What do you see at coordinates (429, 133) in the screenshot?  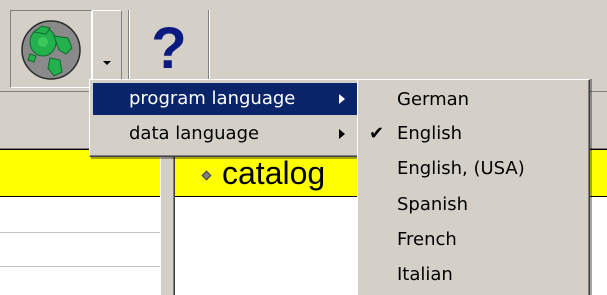 I see `submenu-item-label: English` at bounding box center [429, 133].